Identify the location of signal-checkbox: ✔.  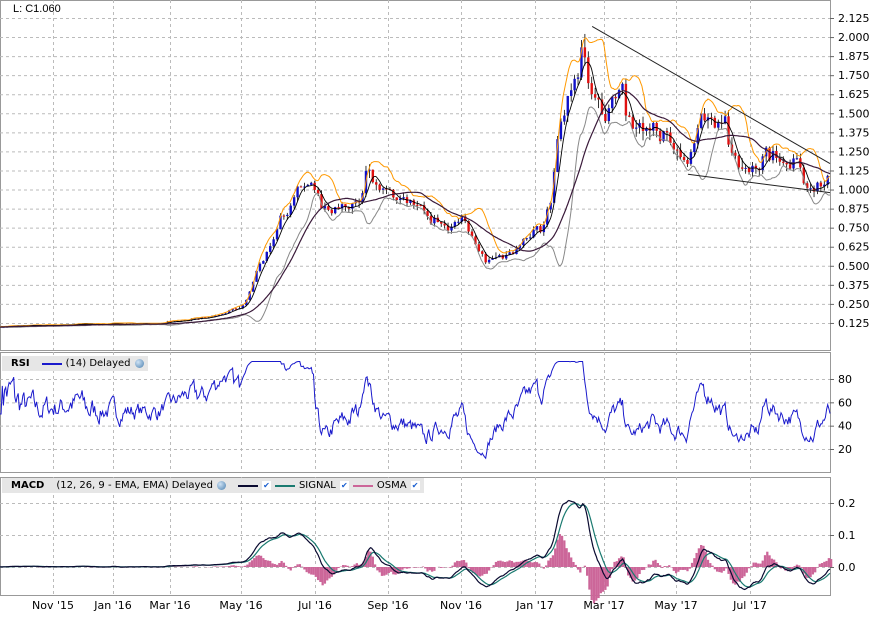
(344, 485).